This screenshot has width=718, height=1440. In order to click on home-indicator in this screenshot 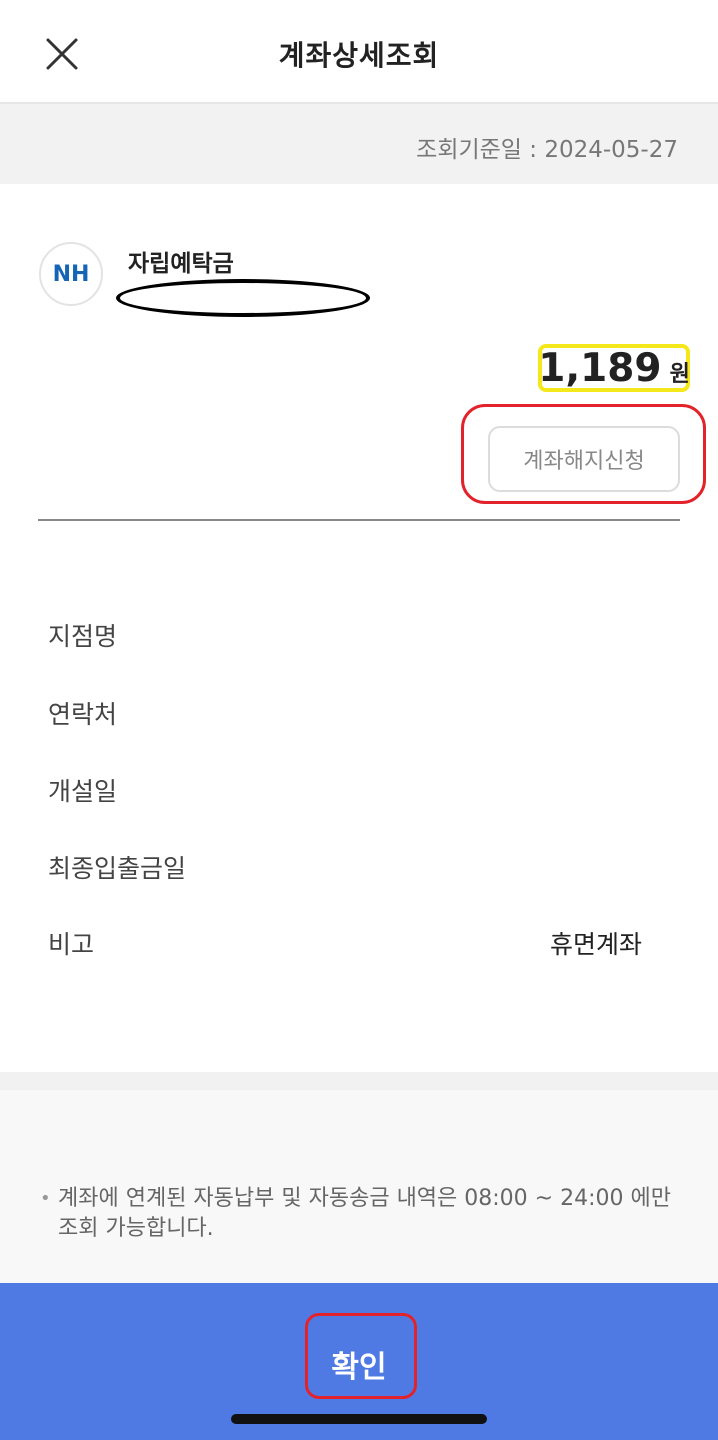, I will do `click(359, 1419)`.